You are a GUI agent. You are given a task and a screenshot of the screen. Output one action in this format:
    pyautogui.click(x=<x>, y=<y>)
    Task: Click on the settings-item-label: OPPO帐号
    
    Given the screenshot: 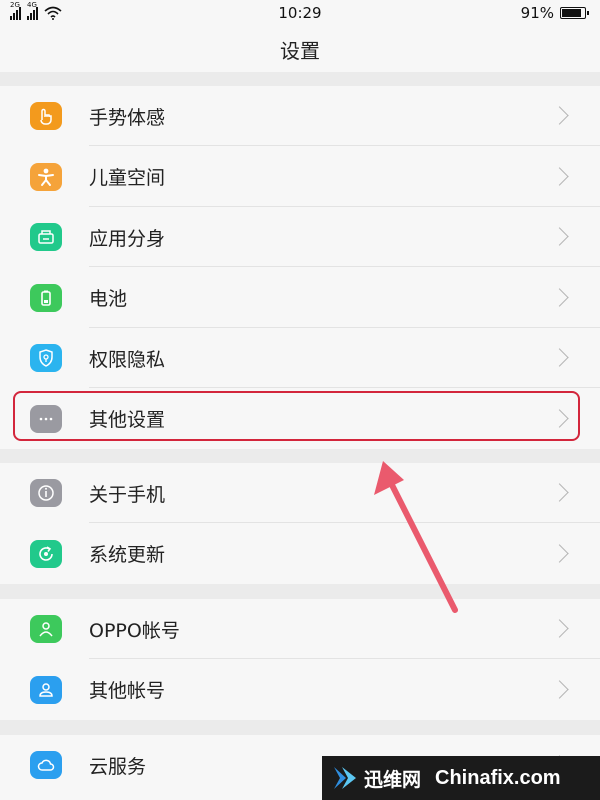 What is the action you would take?
    pyautogui.click(x=134, y=630)
    